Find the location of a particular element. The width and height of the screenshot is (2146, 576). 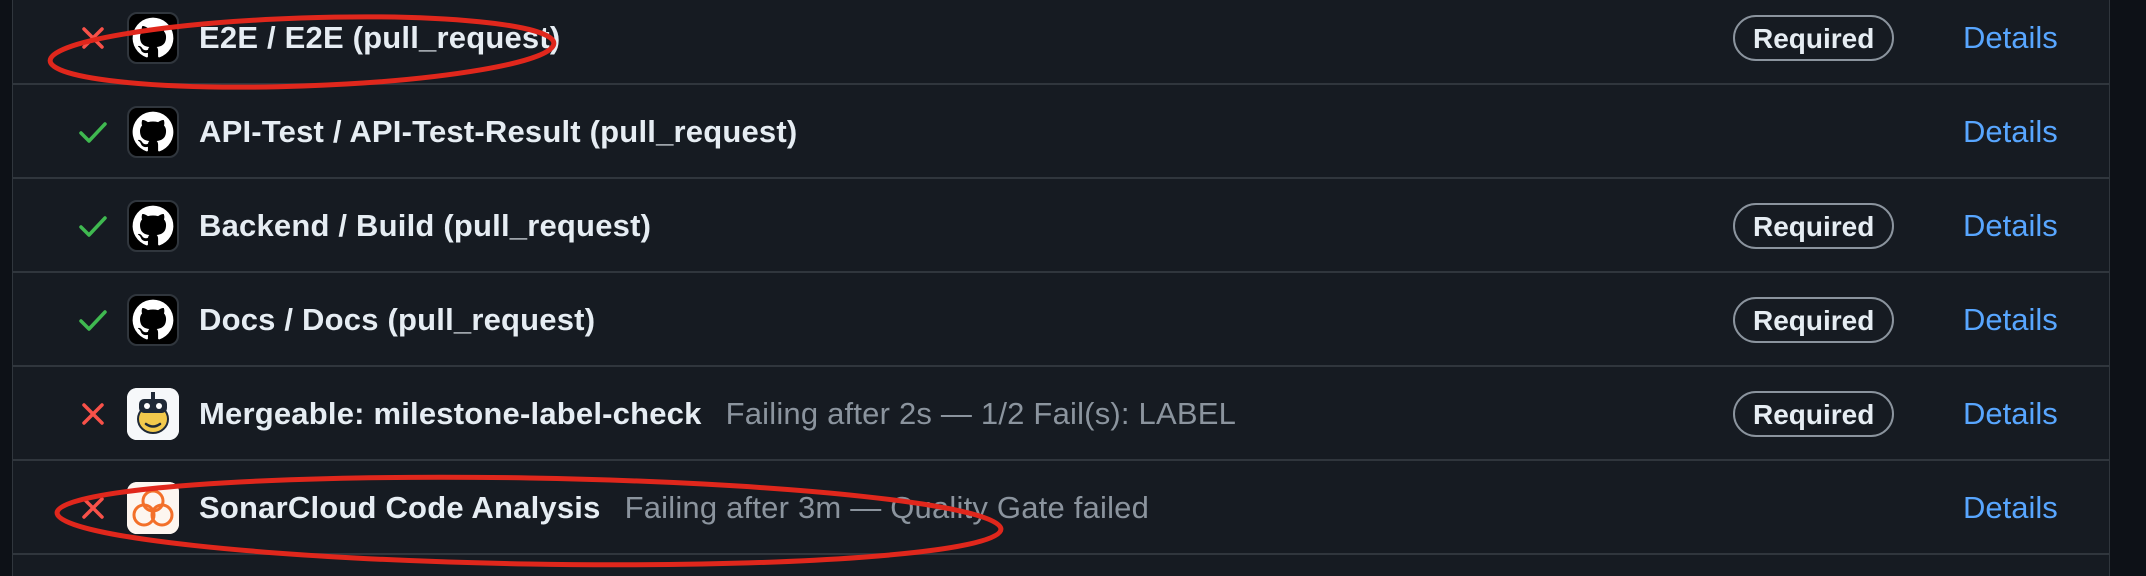

check-title: Docs / Docs (pull_request) is located at coordinates (397, 320).